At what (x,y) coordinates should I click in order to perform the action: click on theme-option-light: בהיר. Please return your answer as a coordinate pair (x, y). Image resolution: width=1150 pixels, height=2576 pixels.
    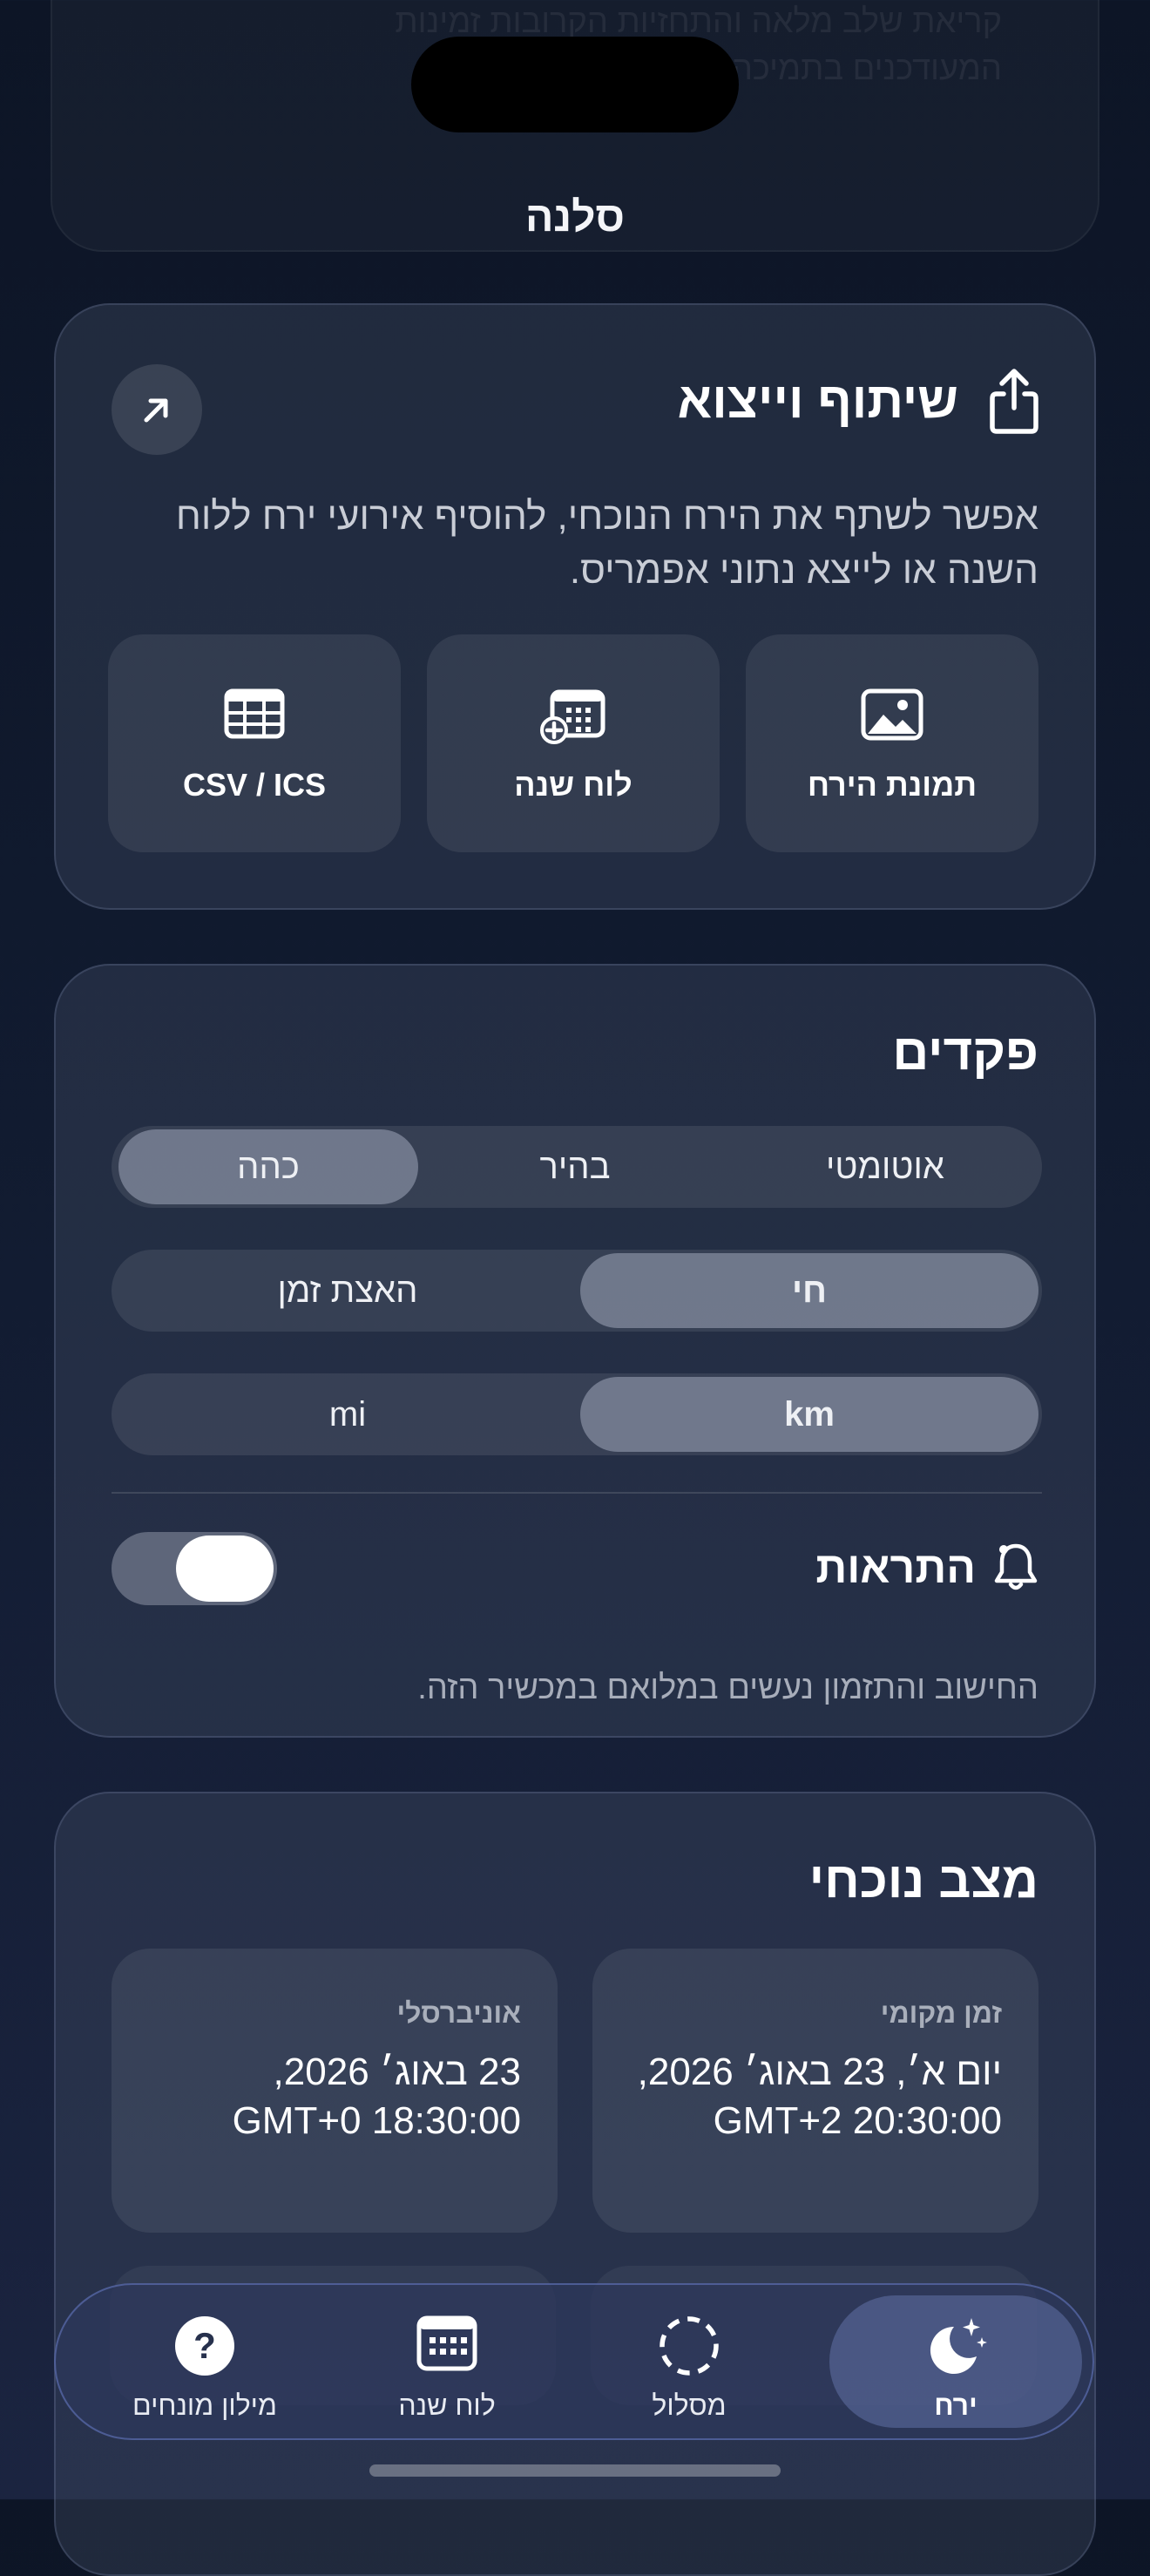
    Looking at the image, I should click on (575, 1167).